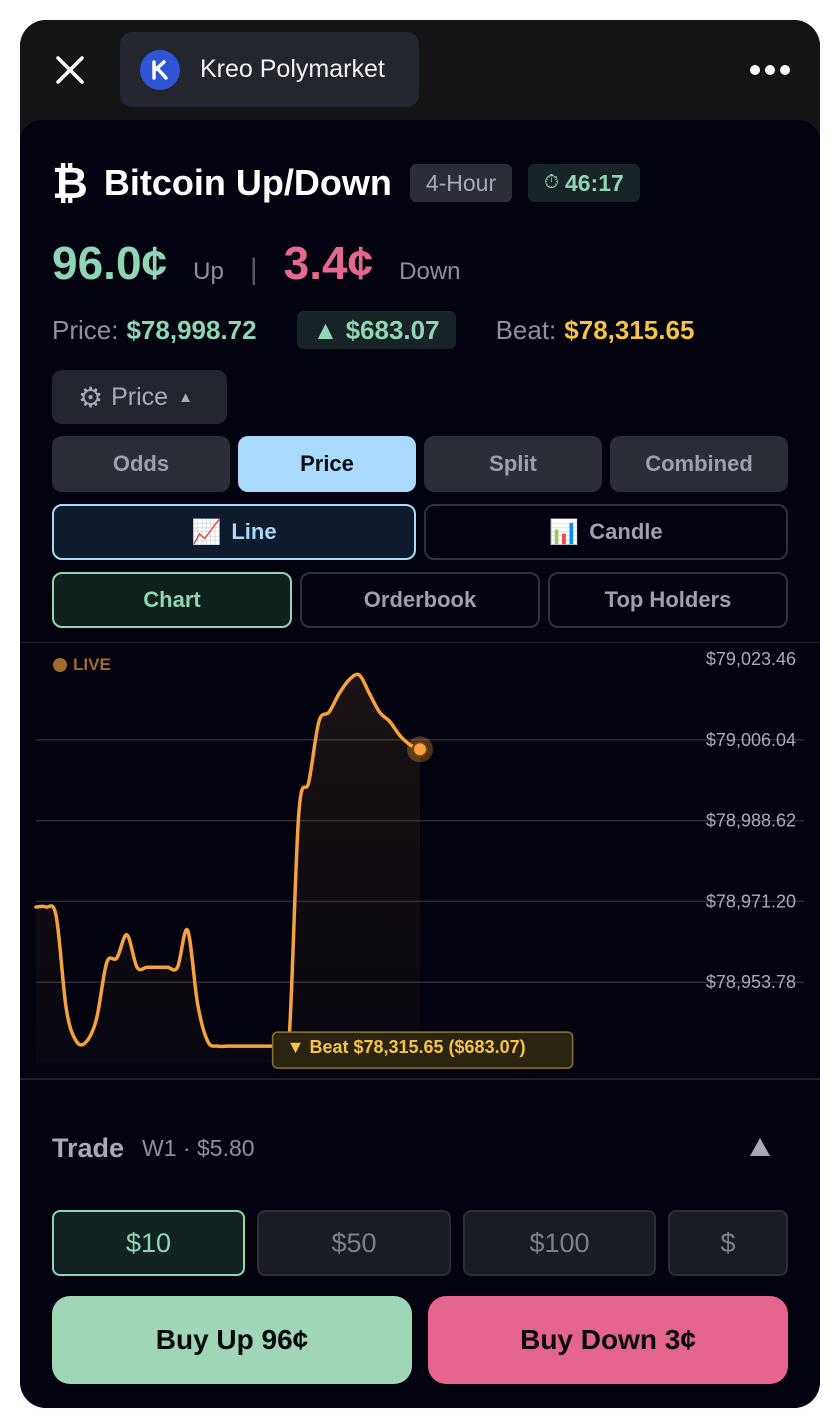  What do you see at coordinates (160, 69) in the screenshot?
I see `kreo-logo-icon` at bounding box center [160, 69].